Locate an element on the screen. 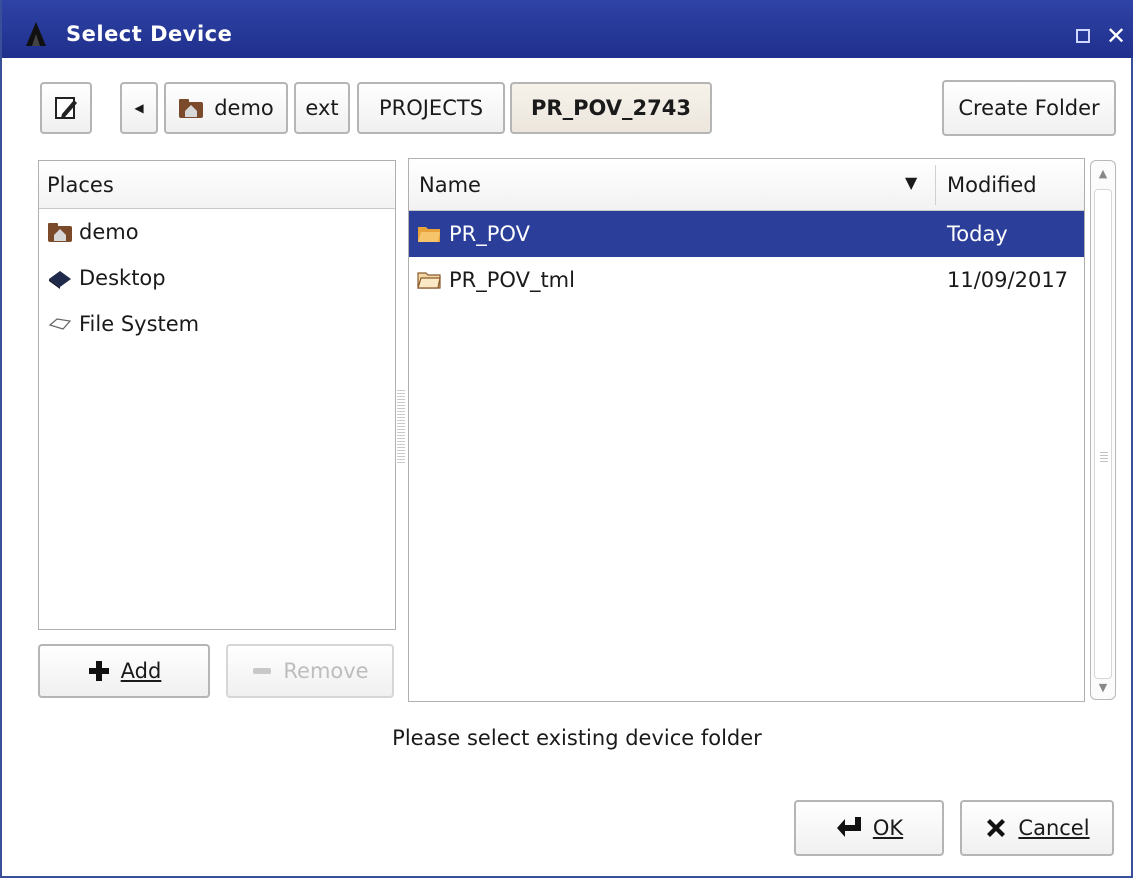 The height and width of the screenshot is (878, 1133). remove-place-button: Remove is located at coordinates (310, 671).